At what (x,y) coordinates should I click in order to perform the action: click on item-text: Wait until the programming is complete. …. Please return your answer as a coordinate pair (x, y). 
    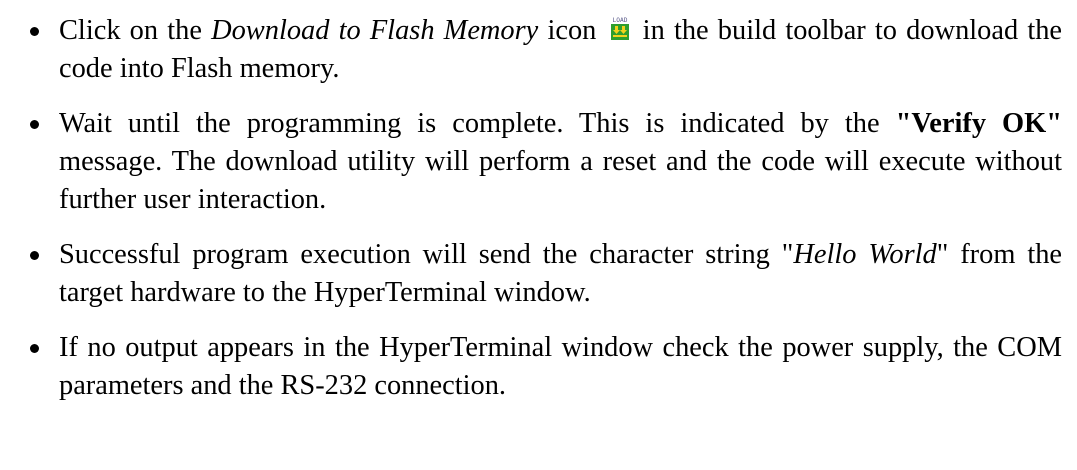
    Looking at the image, I should click on (477, 123).